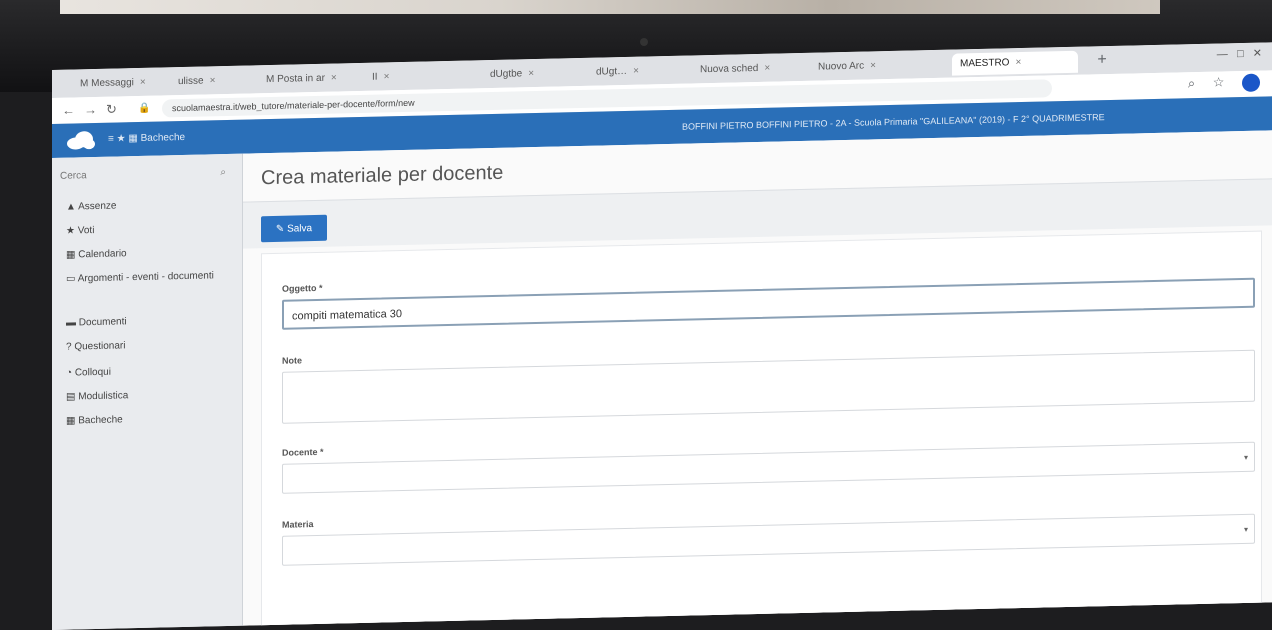 This screenshot has height=630, width=1272. Describe the element at coordinates (1251, 82) in the screenshot. I see `profile-avatar` at that location.